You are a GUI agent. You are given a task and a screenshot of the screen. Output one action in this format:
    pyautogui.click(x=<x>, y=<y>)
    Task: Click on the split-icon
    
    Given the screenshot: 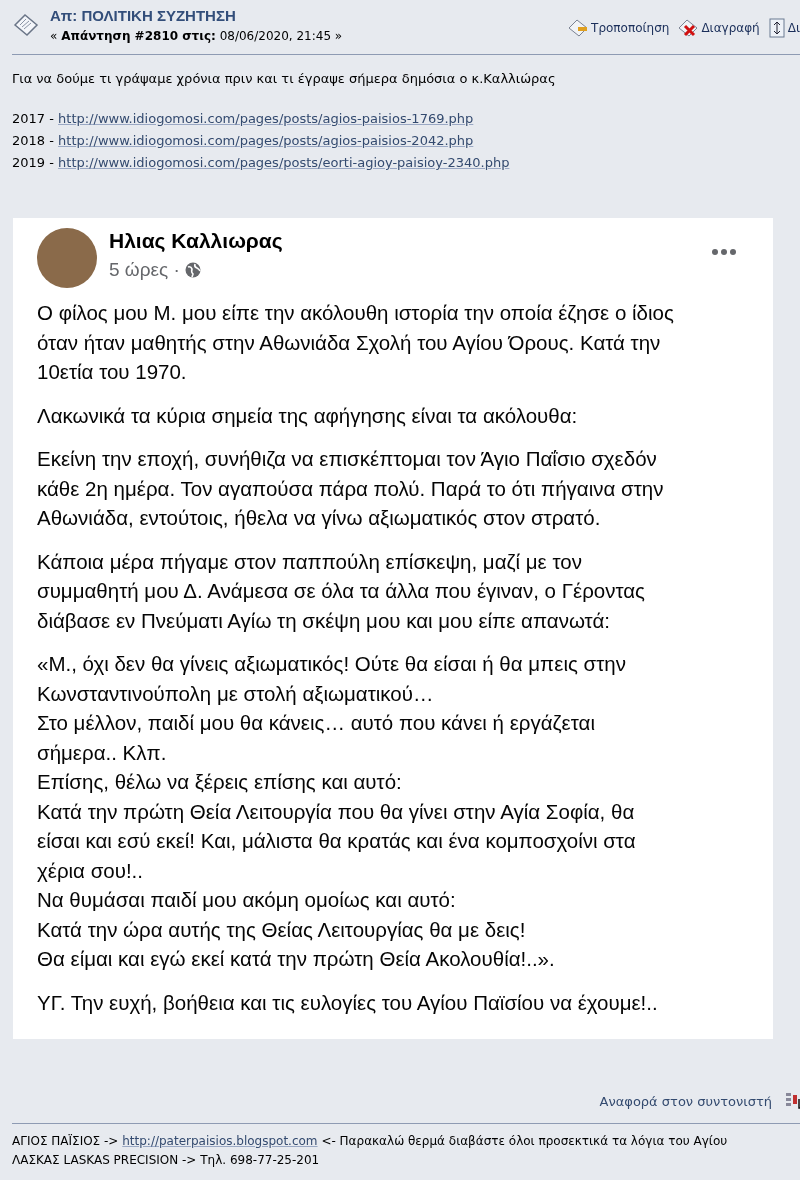 What is the action you would take?
    pyautogui.click(x=776, y=28)
    